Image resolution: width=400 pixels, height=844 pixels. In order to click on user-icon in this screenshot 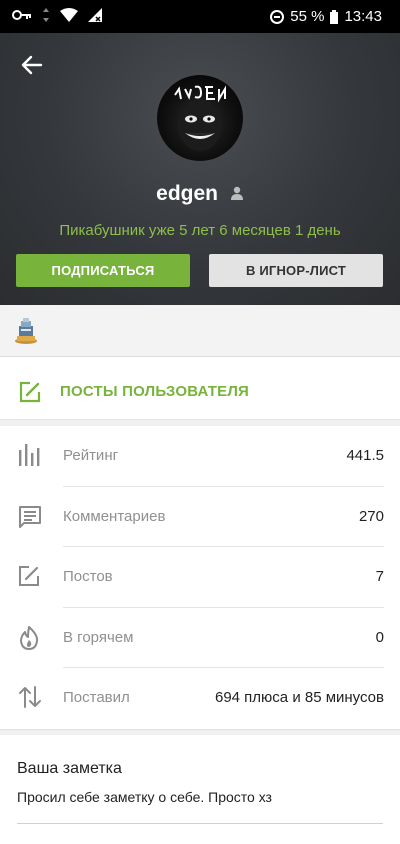, I will do `click(237, 194)`.